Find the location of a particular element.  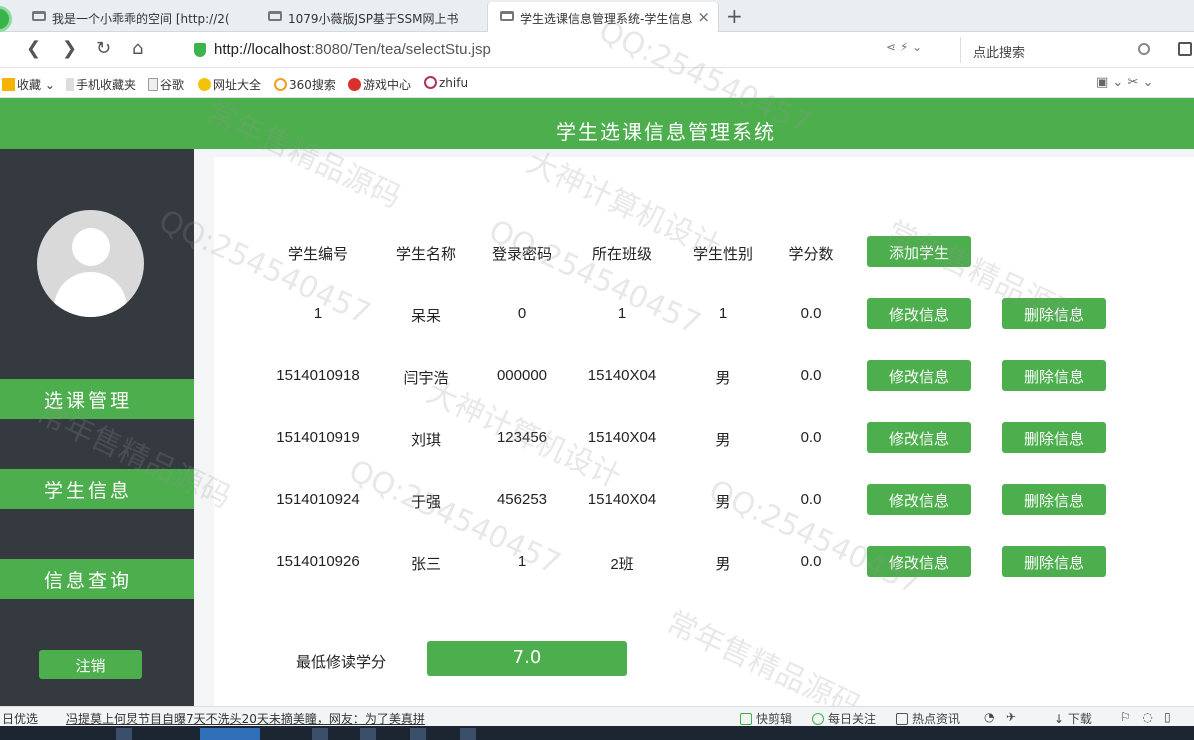

bookmark-zhifu: zhifu is located at coordinates (446, 83).